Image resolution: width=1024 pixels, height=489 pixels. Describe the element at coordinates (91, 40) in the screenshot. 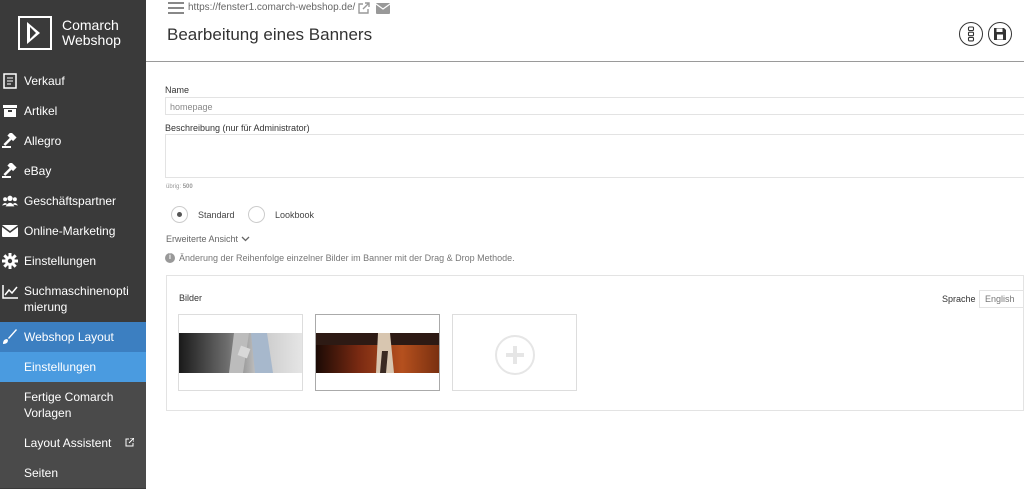

I see `logo-text-line2: Webshop` at that location.